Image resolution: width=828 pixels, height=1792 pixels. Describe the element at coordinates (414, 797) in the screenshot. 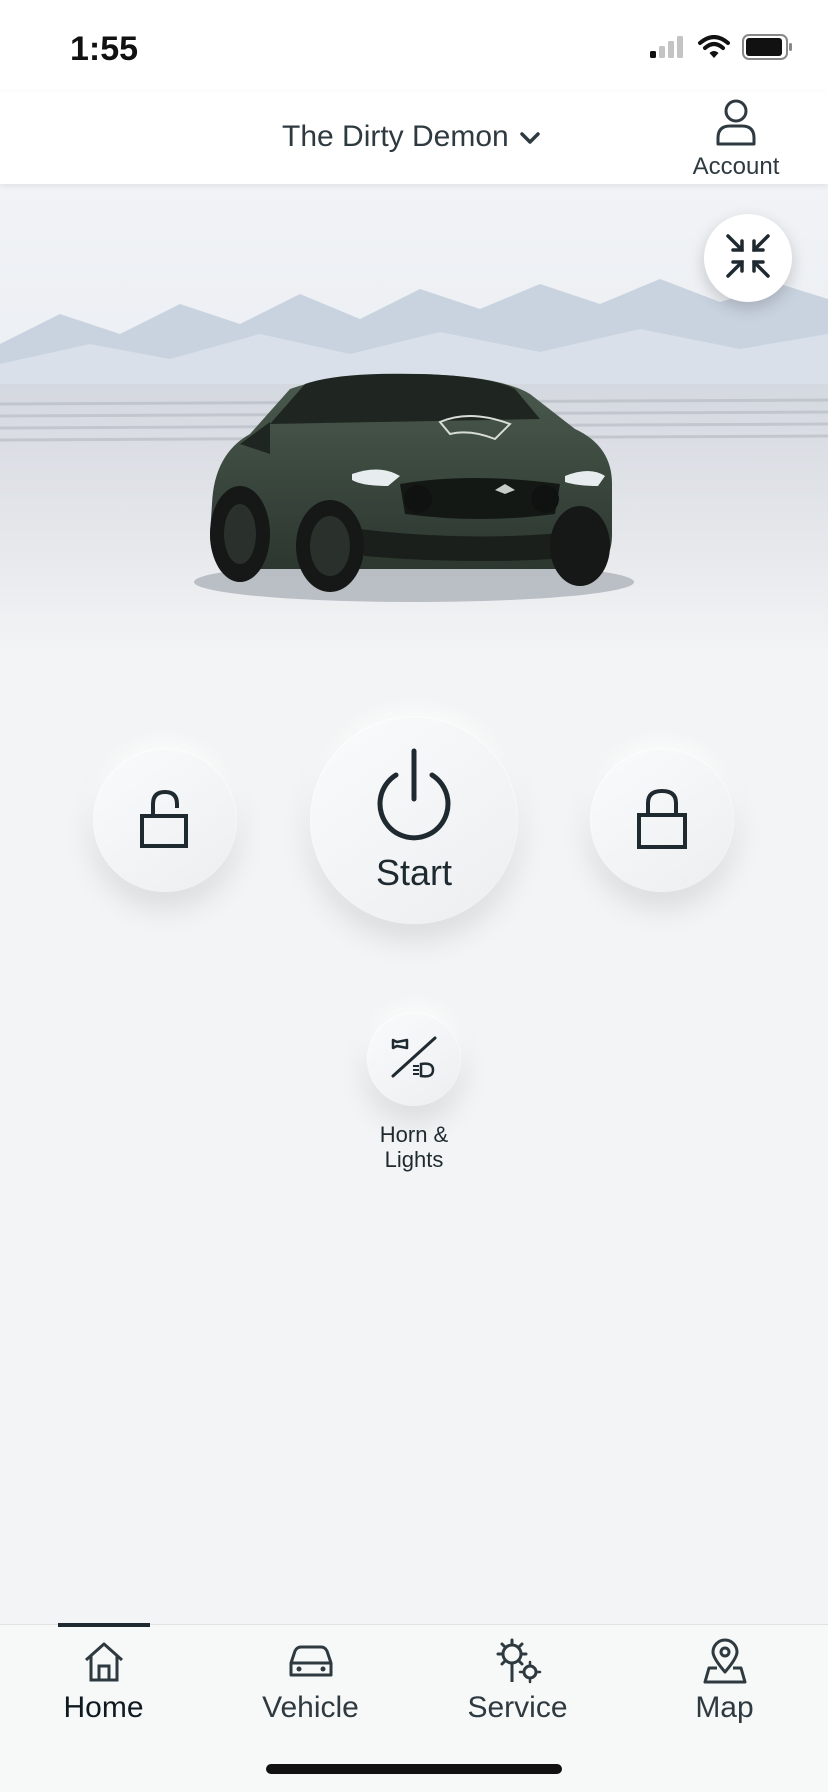

I see `power-icon` at that location.